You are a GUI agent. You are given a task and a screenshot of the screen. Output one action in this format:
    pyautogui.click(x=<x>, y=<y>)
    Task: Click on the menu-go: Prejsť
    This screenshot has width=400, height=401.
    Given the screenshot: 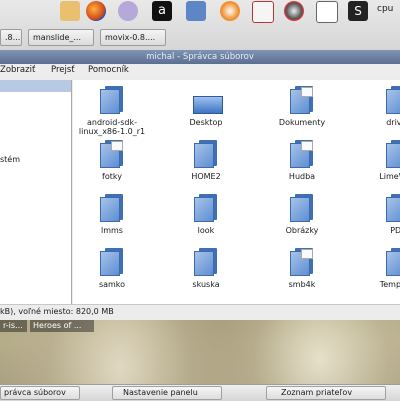 What is the action you would take?
    pyautogui.click(x=63, y=70)
    